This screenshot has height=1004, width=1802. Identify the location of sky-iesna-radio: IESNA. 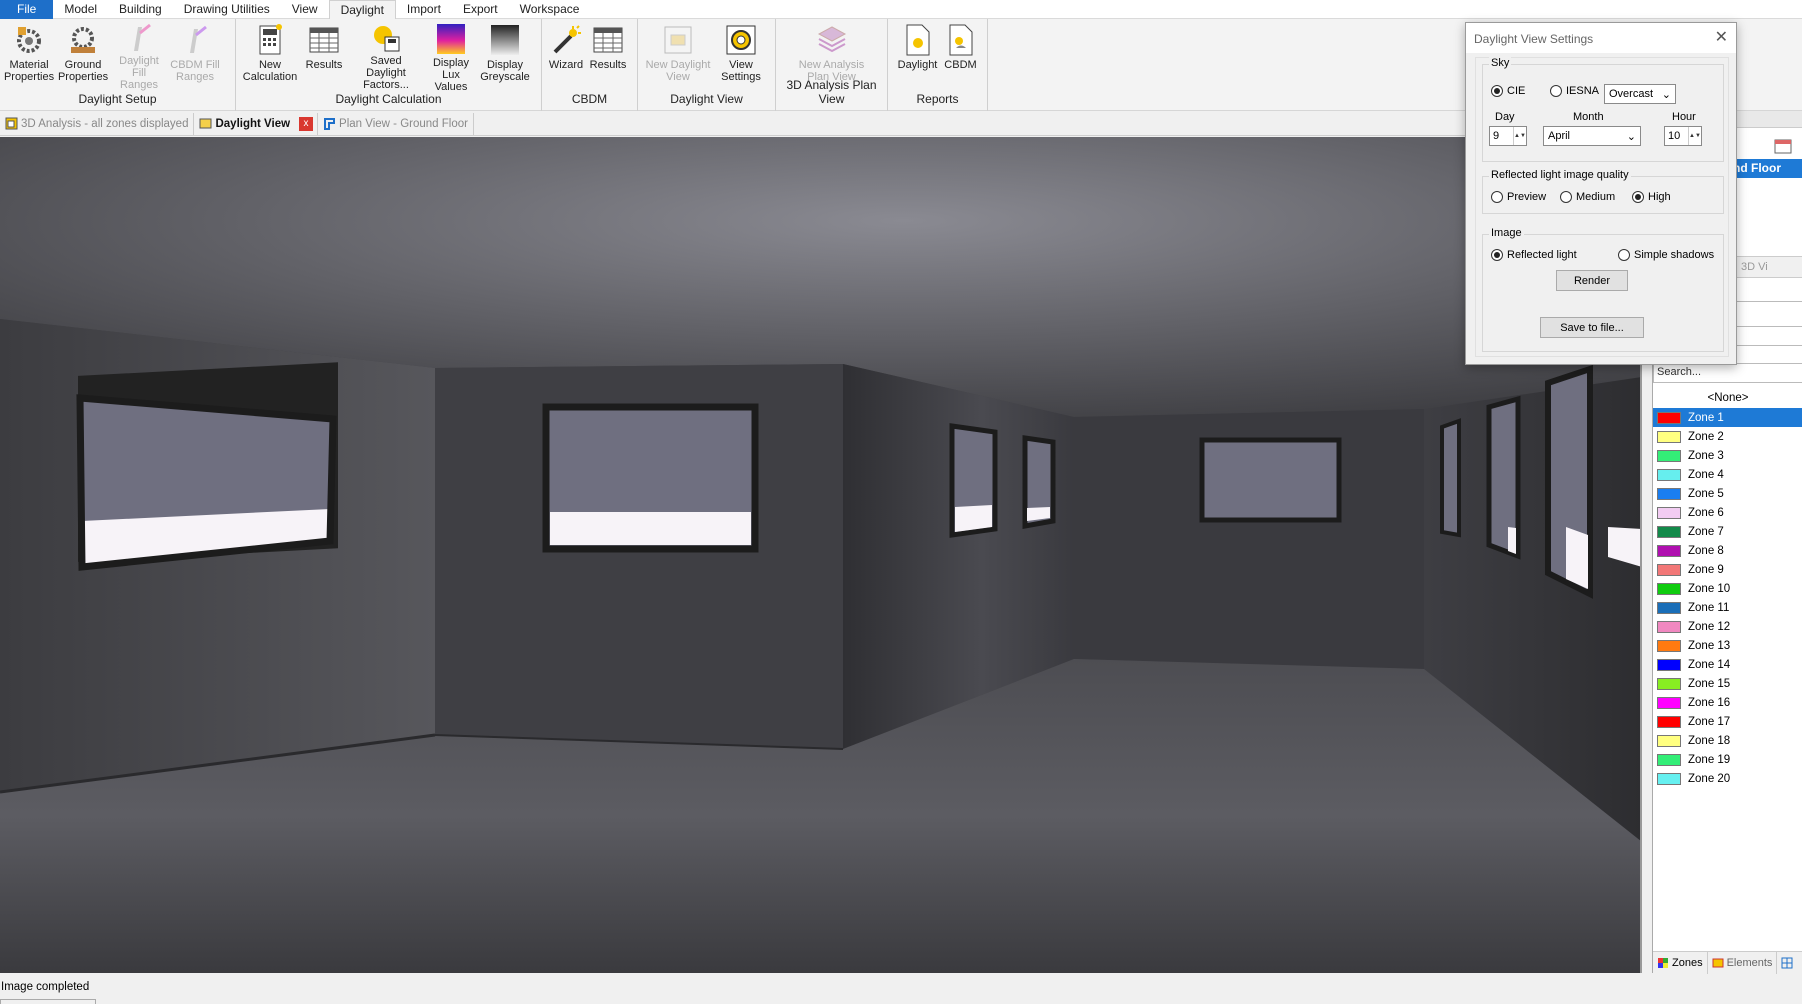
(1574, 91).